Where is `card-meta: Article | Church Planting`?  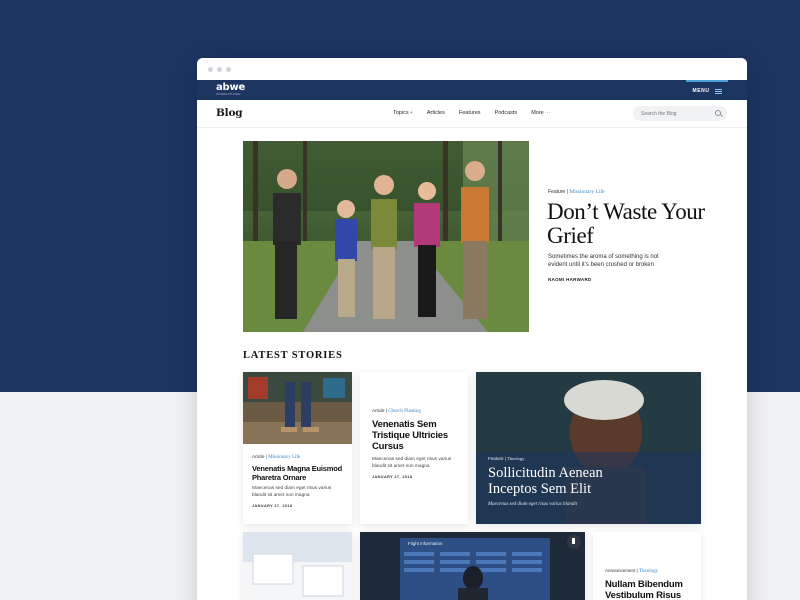 card-meta: Article | Church Planting is located at coordinates (396, 411).